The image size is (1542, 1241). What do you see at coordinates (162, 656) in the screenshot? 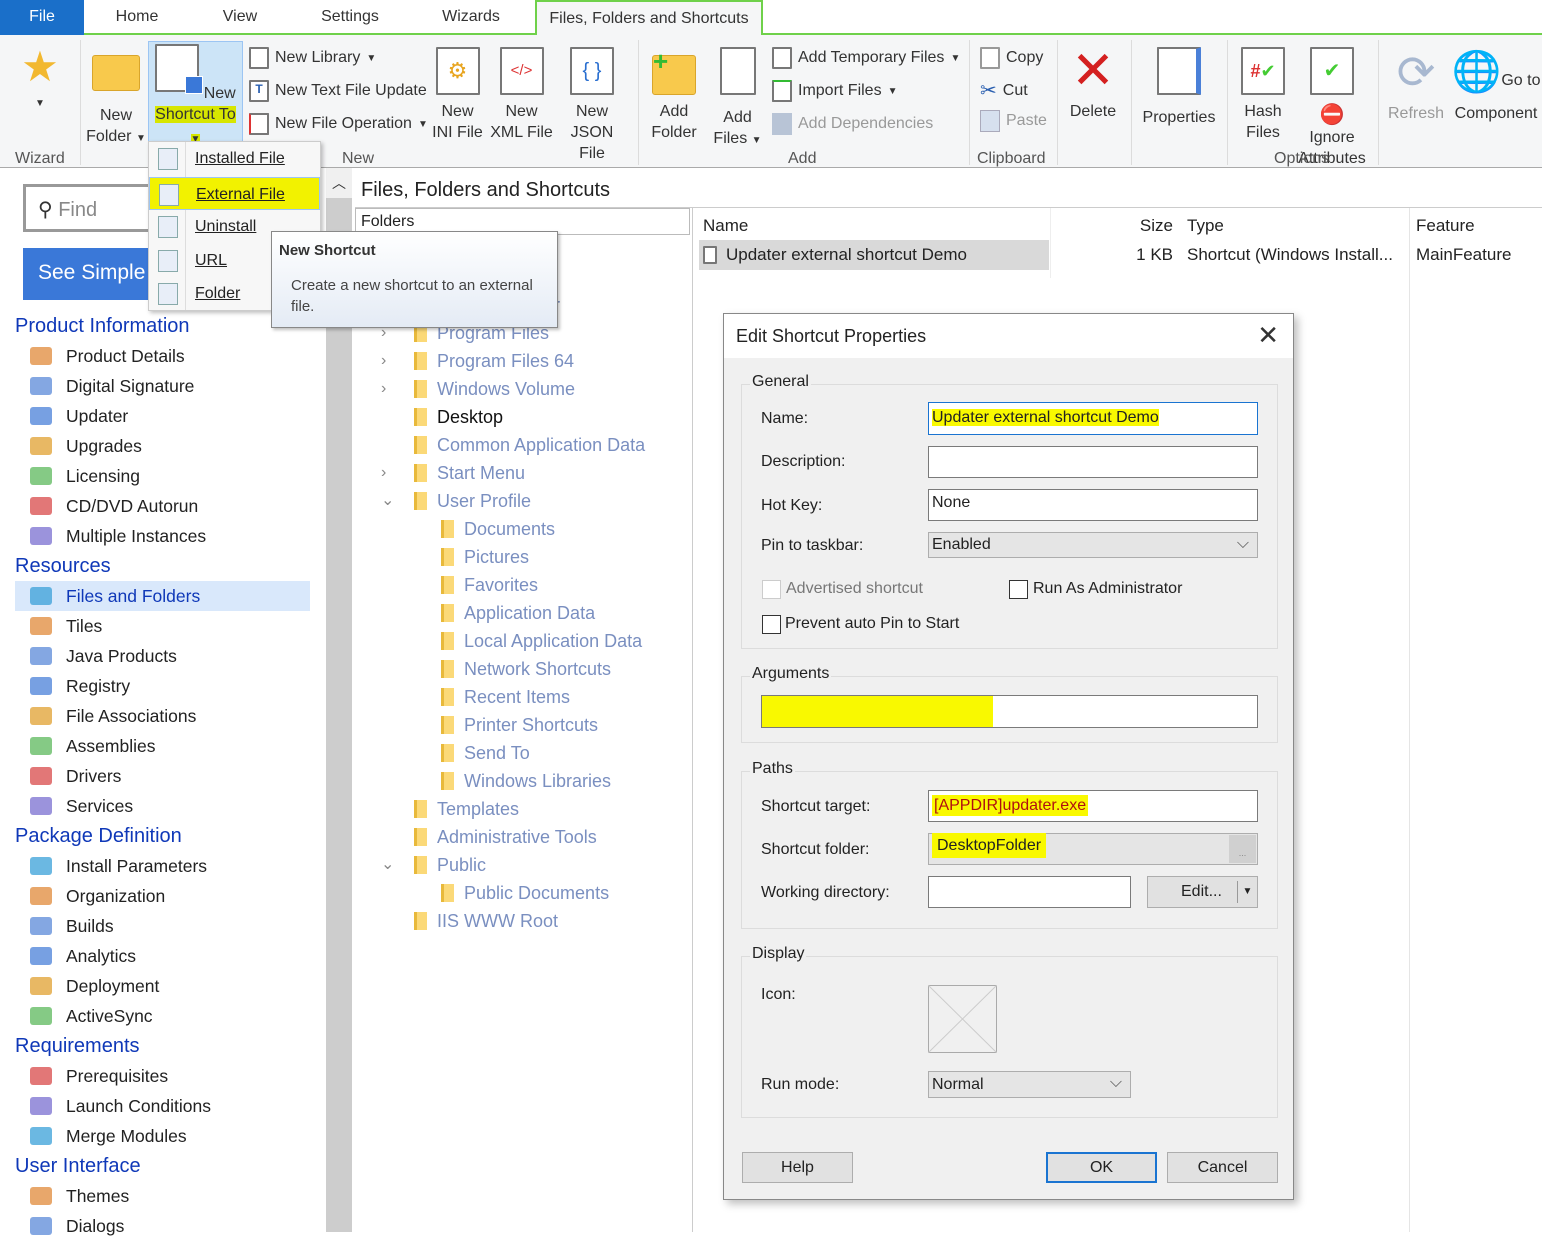
I see `sidebar-item-java-products: Java Products` at bounding box center [162, 656].